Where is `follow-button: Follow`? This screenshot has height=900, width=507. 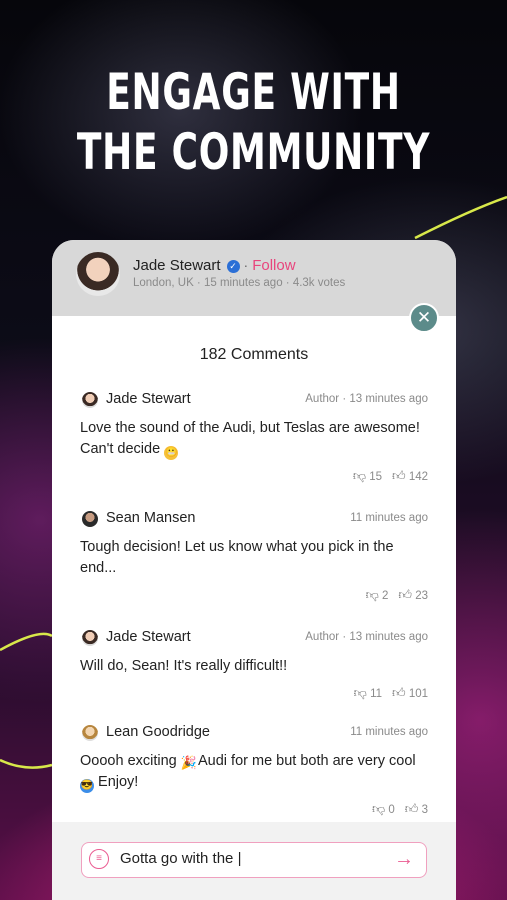
follow-button: Follow is located at coordinates (273, 265).